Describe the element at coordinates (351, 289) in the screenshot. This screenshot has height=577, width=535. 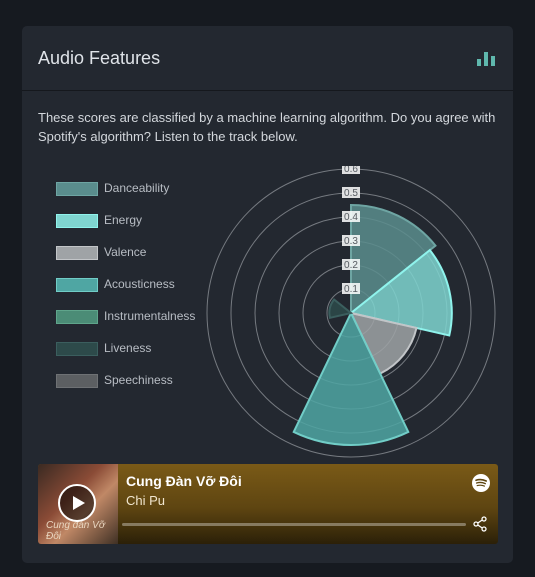
I see `tick-label: 0.1` at that location.